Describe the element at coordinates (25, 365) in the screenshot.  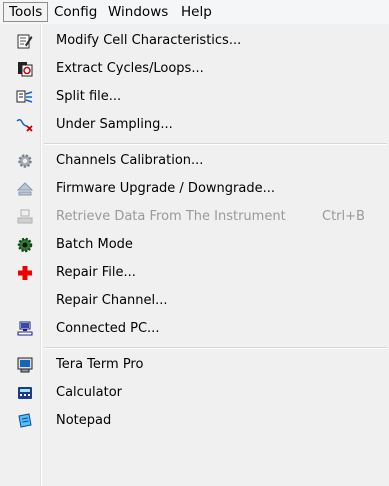
I see `terminal-icon` at that location.